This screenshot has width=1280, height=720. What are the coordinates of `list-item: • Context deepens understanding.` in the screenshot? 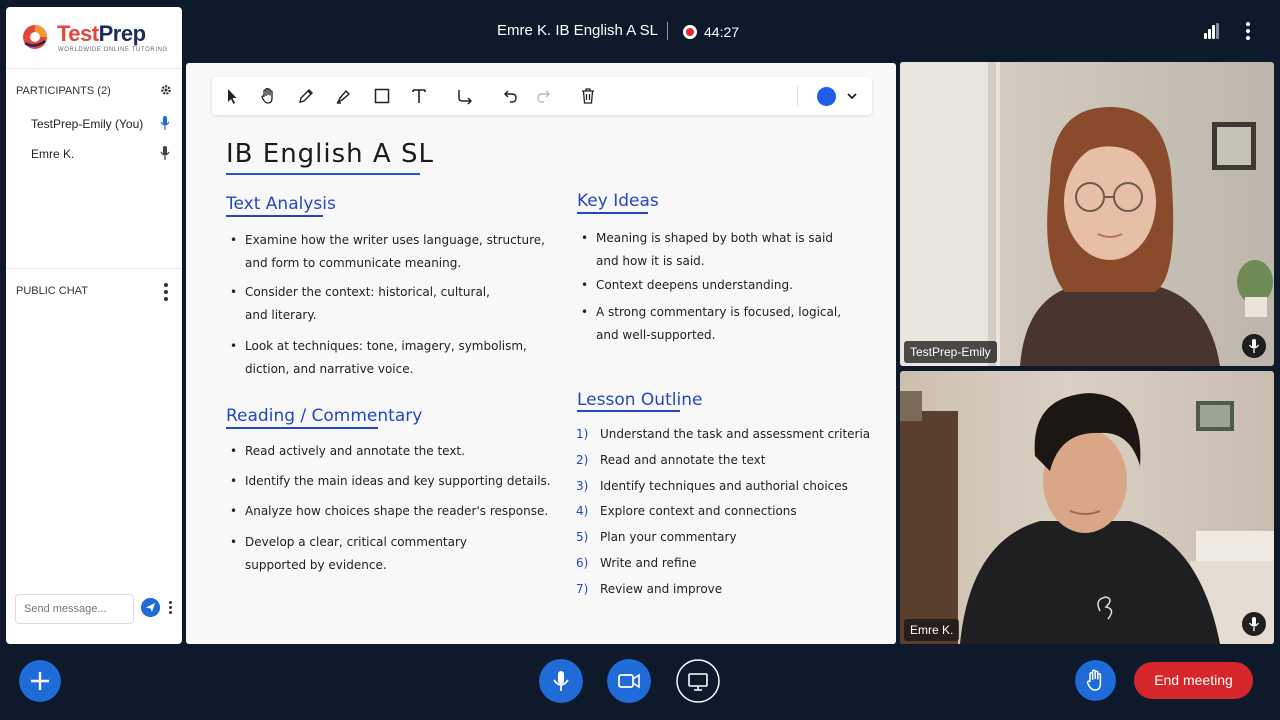 It's located at (687, 285).